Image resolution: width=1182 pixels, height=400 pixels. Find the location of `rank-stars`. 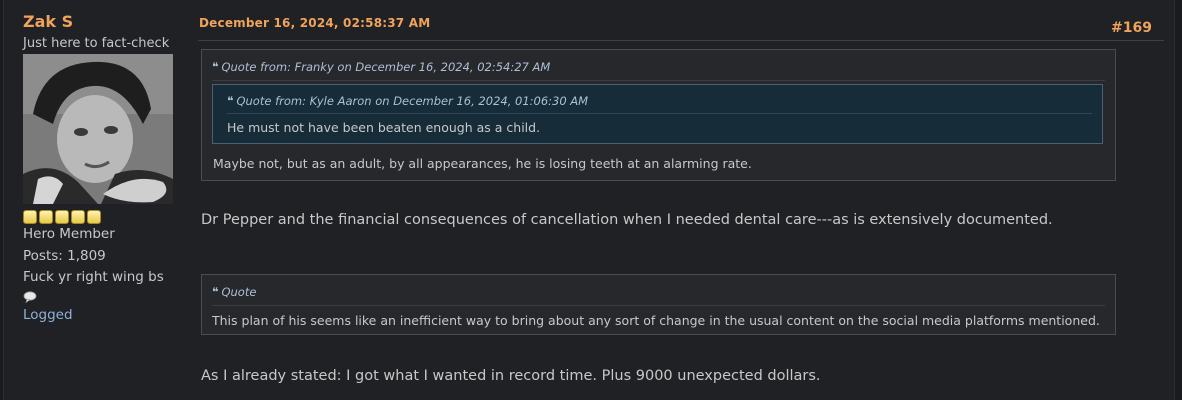

rank-stars is located at coordinates (103, 217).